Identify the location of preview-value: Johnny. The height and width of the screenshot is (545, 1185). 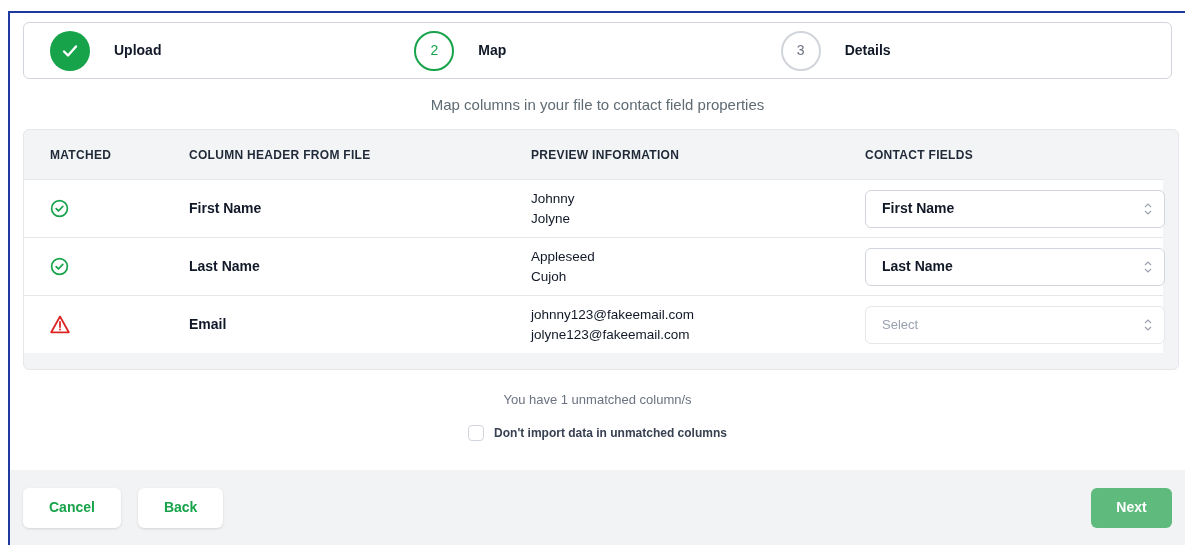
(553, 198).